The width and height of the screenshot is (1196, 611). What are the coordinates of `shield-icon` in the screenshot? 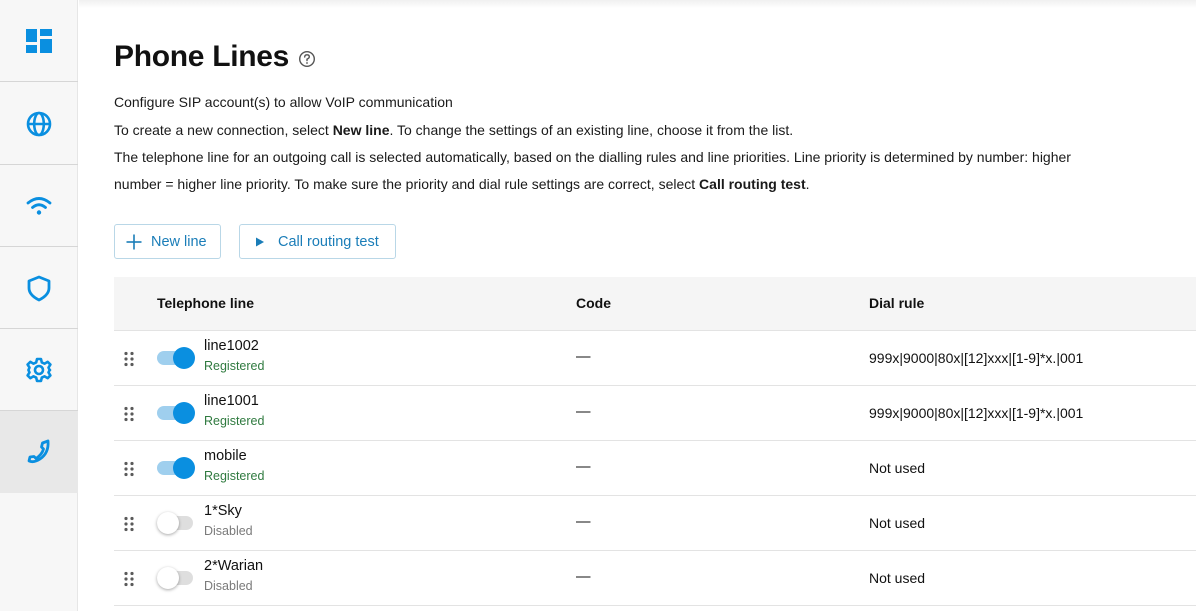 It's located at (39, 288).